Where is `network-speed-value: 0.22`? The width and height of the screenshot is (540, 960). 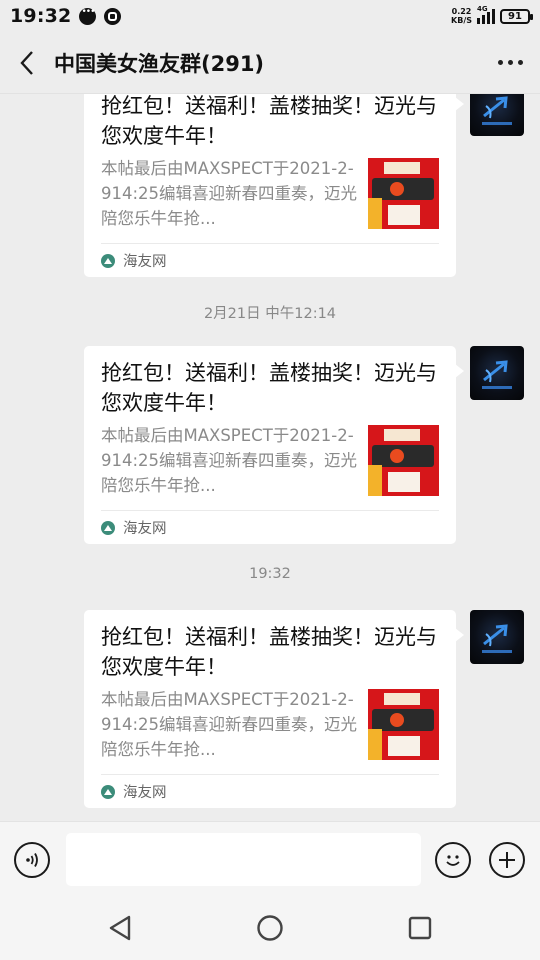
network-speed-value: 0.22 is located at coordinates (461, 11).